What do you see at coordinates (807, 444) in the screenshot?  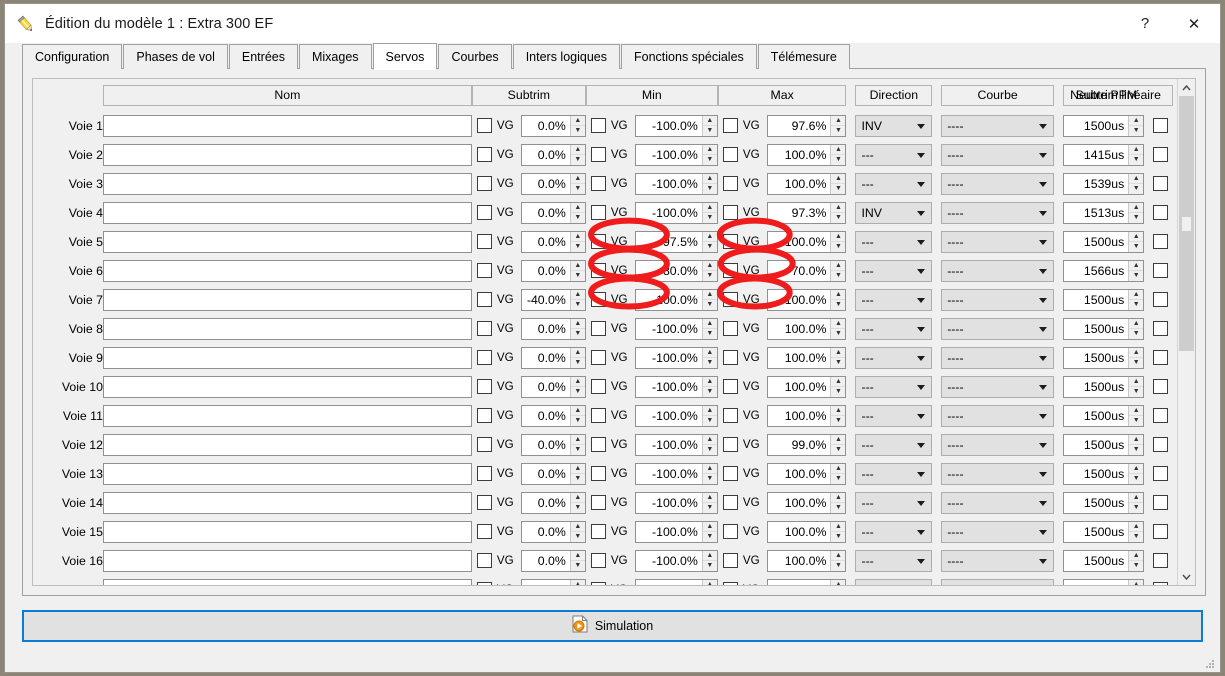 I see `max-spinner: 99.0% ▲ ▼` at bounding box center [807, 444].